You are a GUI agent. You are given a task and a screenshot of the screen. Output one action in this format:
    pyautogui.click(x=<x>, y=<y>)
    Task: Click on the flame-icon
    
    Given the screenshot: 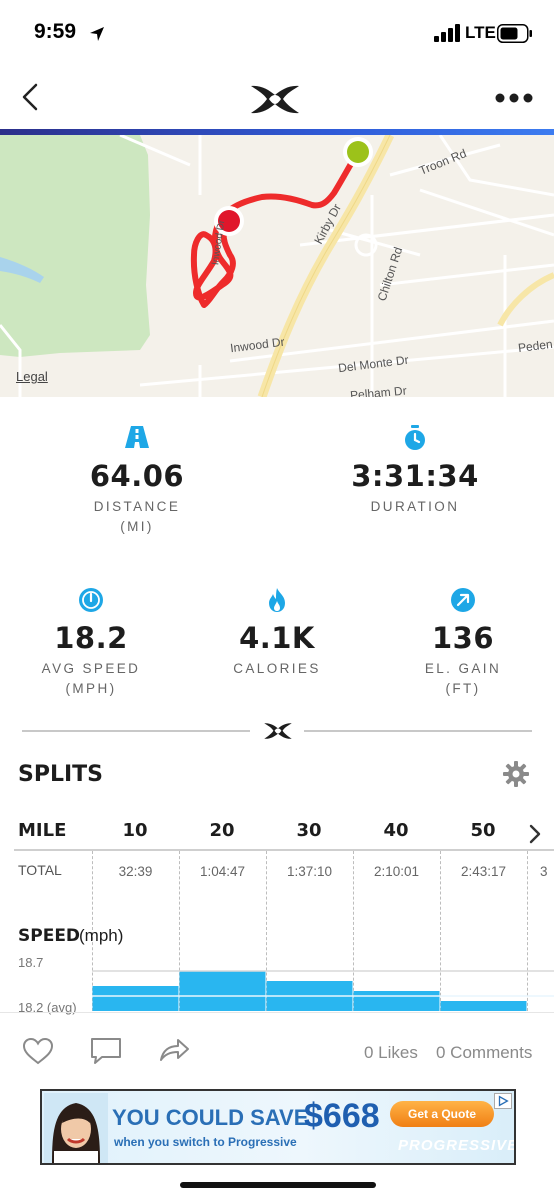 What is the action you would take?
    pyautogui.click(x=277, y=600)
    